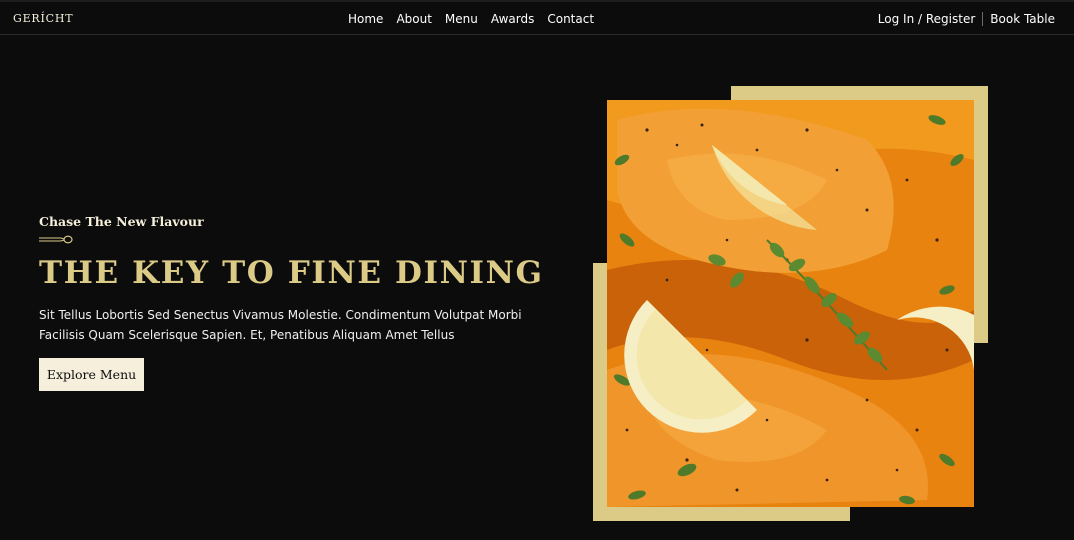  I want to click on nav-link-awards: Awards, so click(512, 19).